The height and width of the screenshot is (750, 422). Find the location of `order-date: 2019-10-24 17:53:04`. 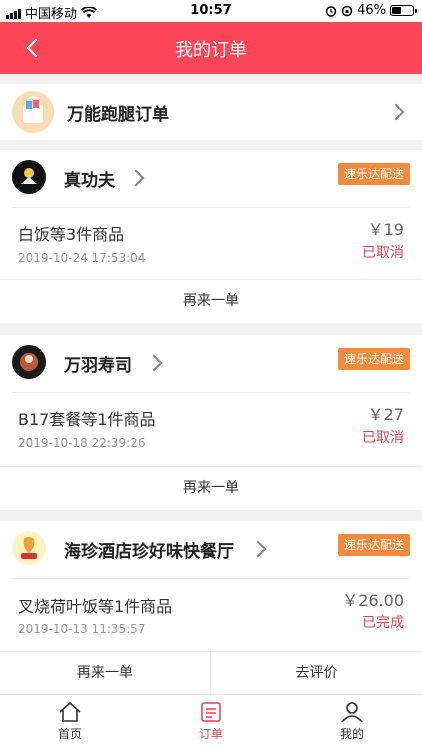

order-date: 2019-10-24 17:53:04 is located at coordinates (82, 258).